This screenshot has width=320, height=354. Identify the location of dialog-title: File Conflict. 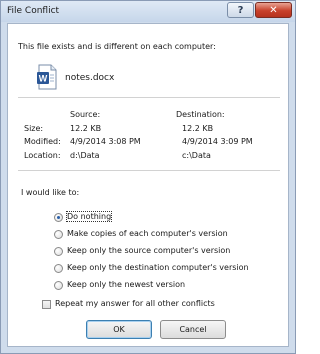
(33, 11).